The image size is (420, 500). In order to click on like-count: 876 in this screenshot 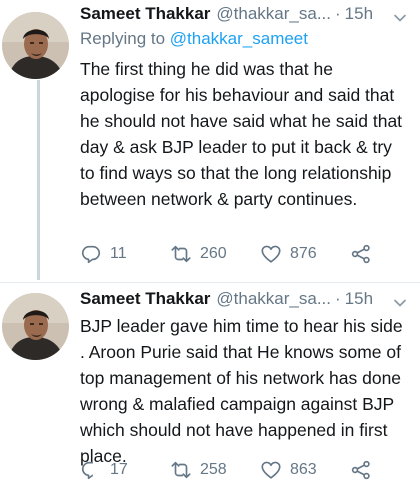, I will do `click(303, 253)`.